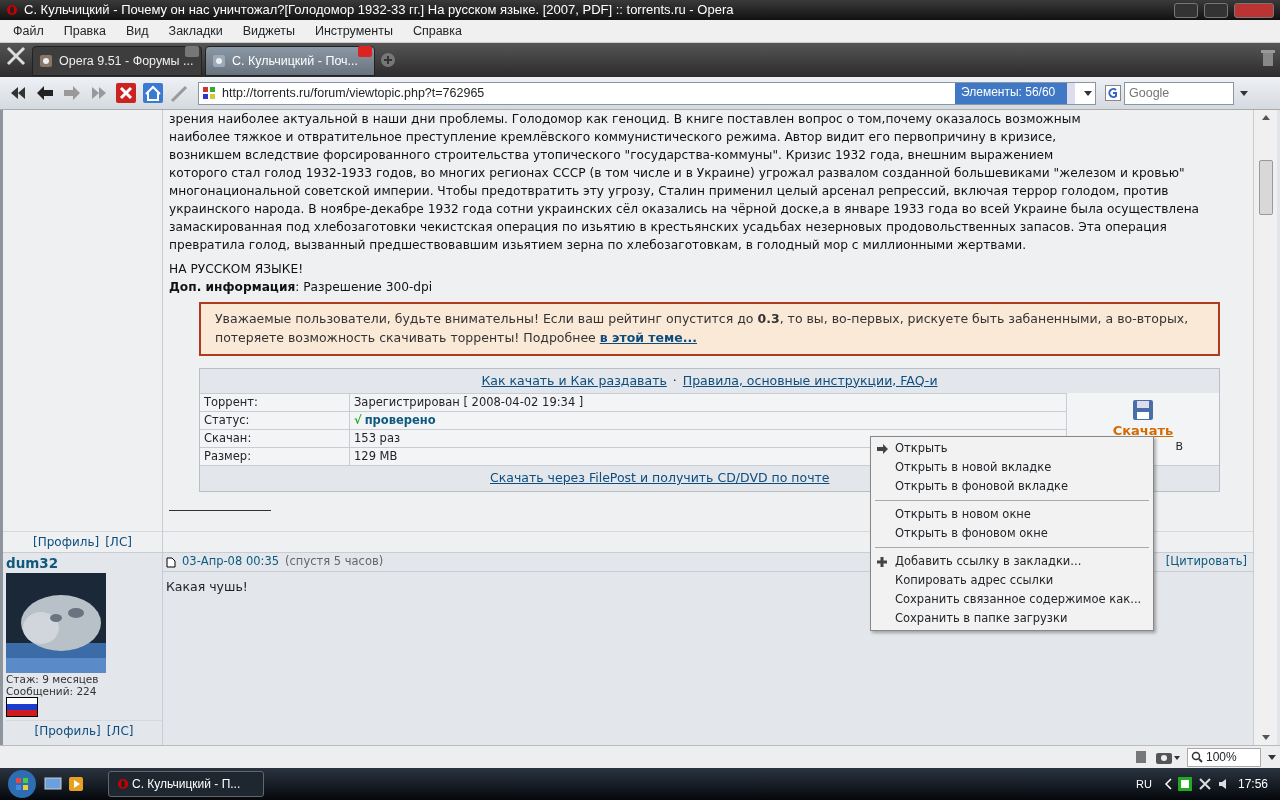  Describe the element at coordinates (684, 182) in the screenshot. I see `post-text: зрения наиболее актуальной в наши дни проблемы. Голодомор как геноцид. В книге поставлен вопрос о том,почему оказалось возможным наиболее тяжкое и отвратительное преступление кремлёвского коммунистического режима. Автор видит его первопричину в кризисе, возникшем вследствие форсированного строительства утопического "государства-коммуны". Кризис 1932 года, внешним выражением которого стал голод 1932-1933 годов, во многих регионах СССР (в том числе и в Украине) угрожал развалом созданной большевиками "железом и кровью" многонациональной советской империи. Чтобы предотвратить эту угрозу, Сталин применил целый арсенал репрессий, включая террор голодом, против украинского народа. В ноябре-декабре 1932 года сотни украинских сёл оказались на чёрной доске,а в январе 1933 года во всей Украине была осуществлена замаскированная под хлебозаготовки чекистская операция по изьятию в крестьянских усадьбах незерновых продовольственных запасов. Эта операция превратила голод, вызванный предшествовавшим изьятием зерна по хлебозаготовкам, в голодный мор с миллионными жертвами.` at that location.